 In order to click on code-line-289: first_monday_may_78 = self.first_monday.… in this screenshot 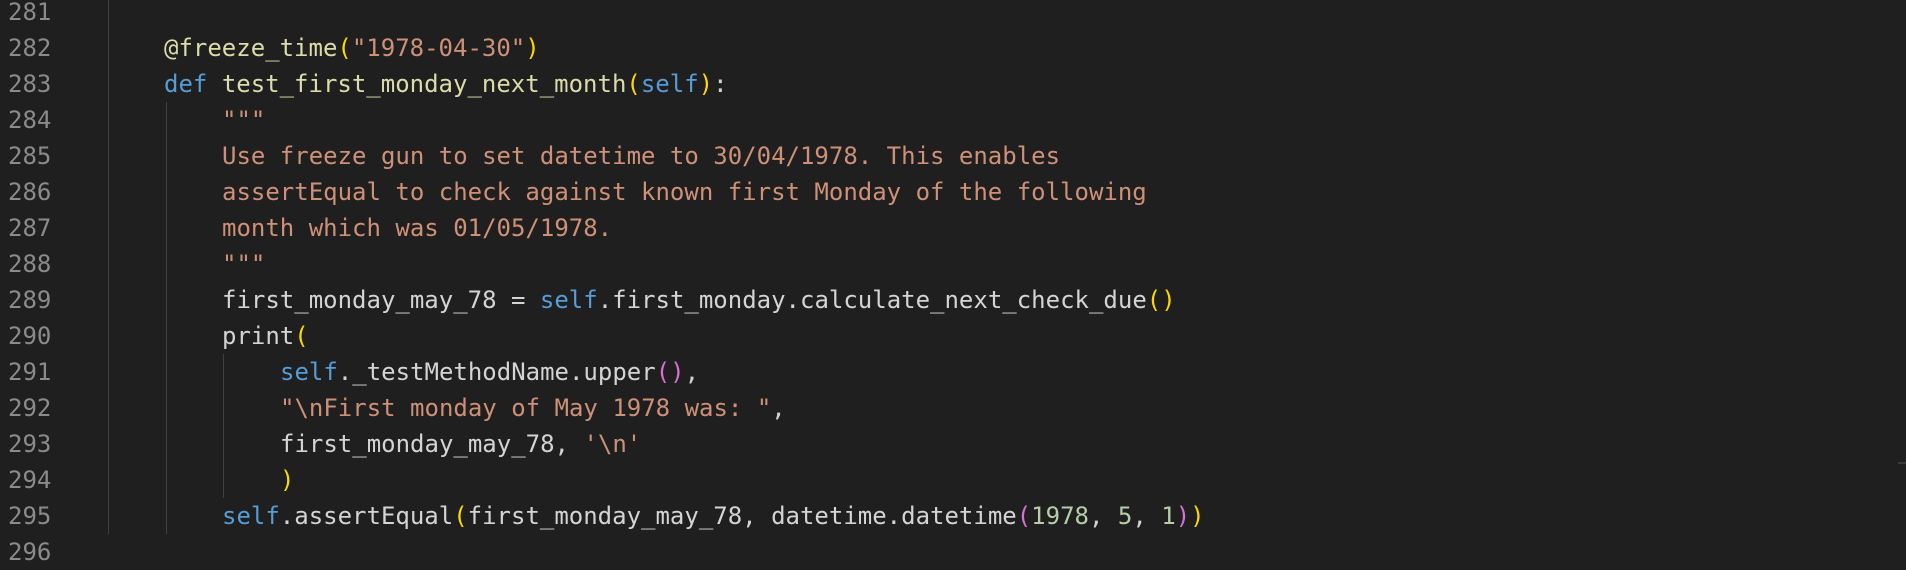, I will do `click(699, 300)`.